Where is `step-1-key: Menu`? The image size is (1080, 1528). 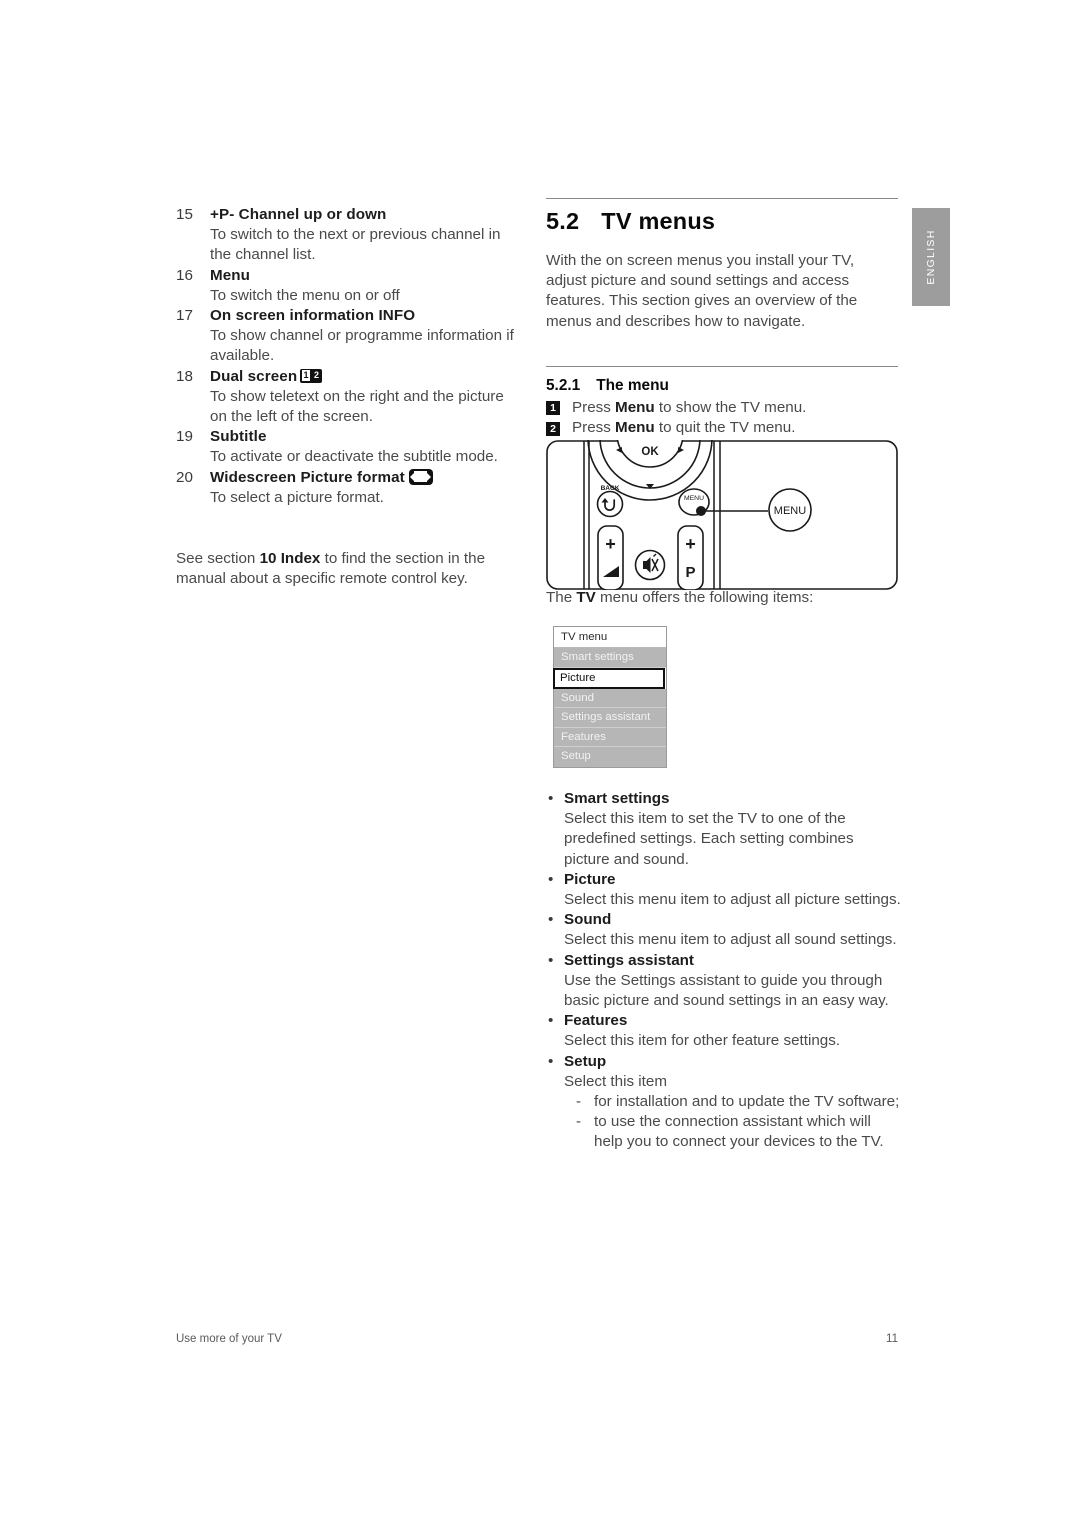
step-1-key: Menu is located at coordinates (635, 407).